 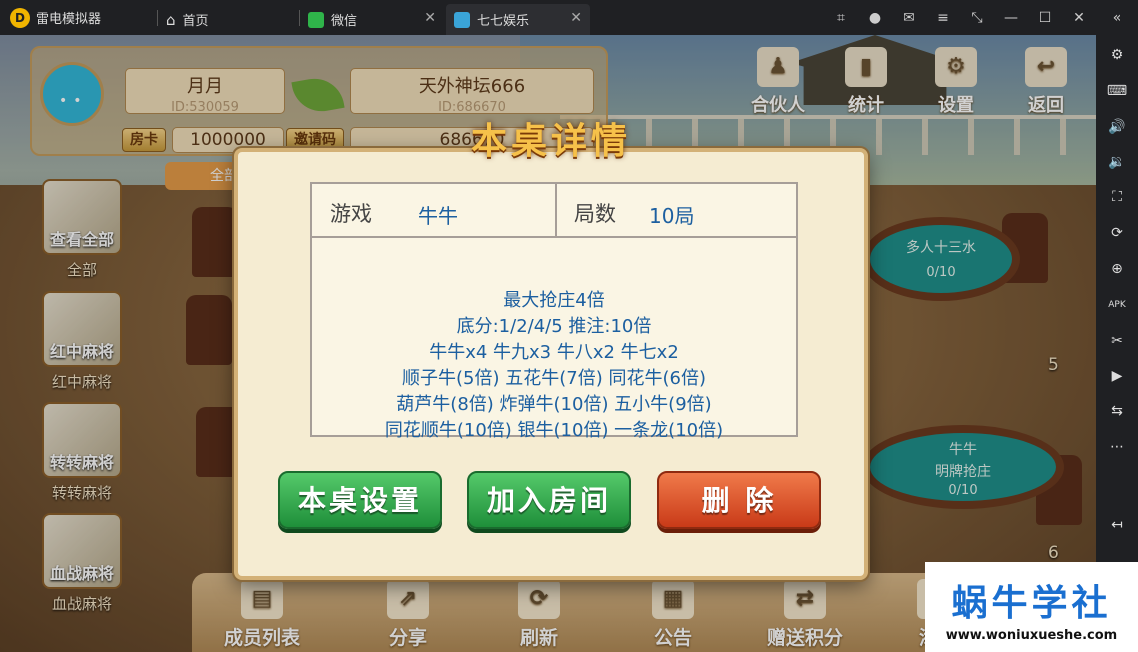 What do you see at coordinates (554, 404) in the screenshot?
I see `rule-line: 葫芦牛(8倍) 炸弹牛(10倍) 五小牛(9倍)` at bounding box center [554, 404].